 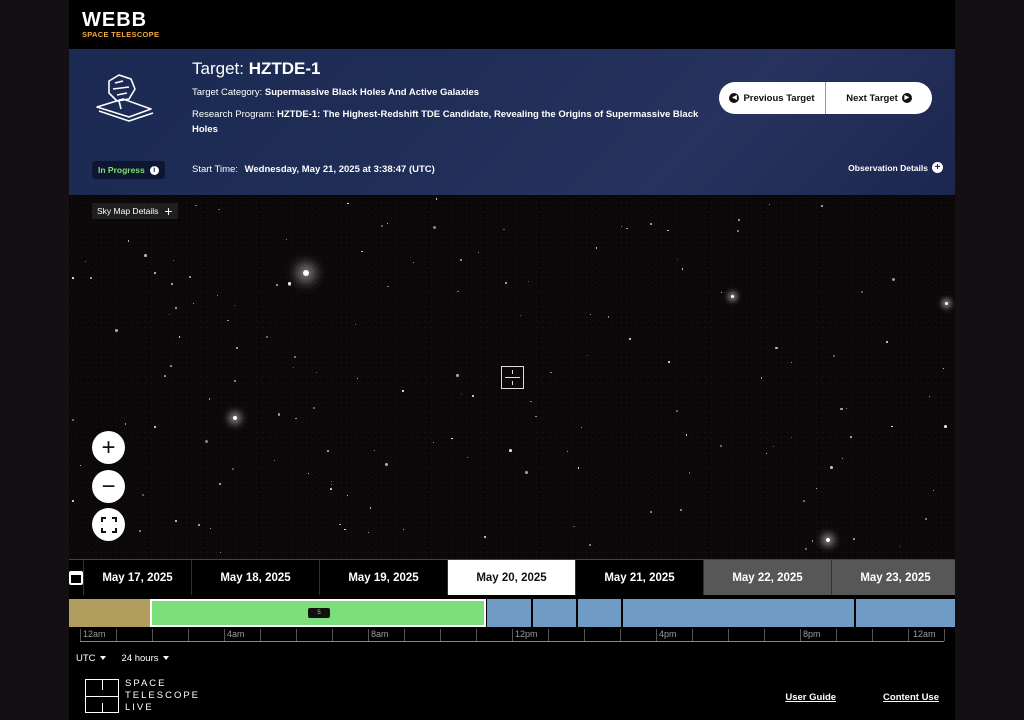 What do you see at coordinates (906, 98) in the screenshot?
I see `arrow-right-icon: ▶` at bounding box center [906, 98].